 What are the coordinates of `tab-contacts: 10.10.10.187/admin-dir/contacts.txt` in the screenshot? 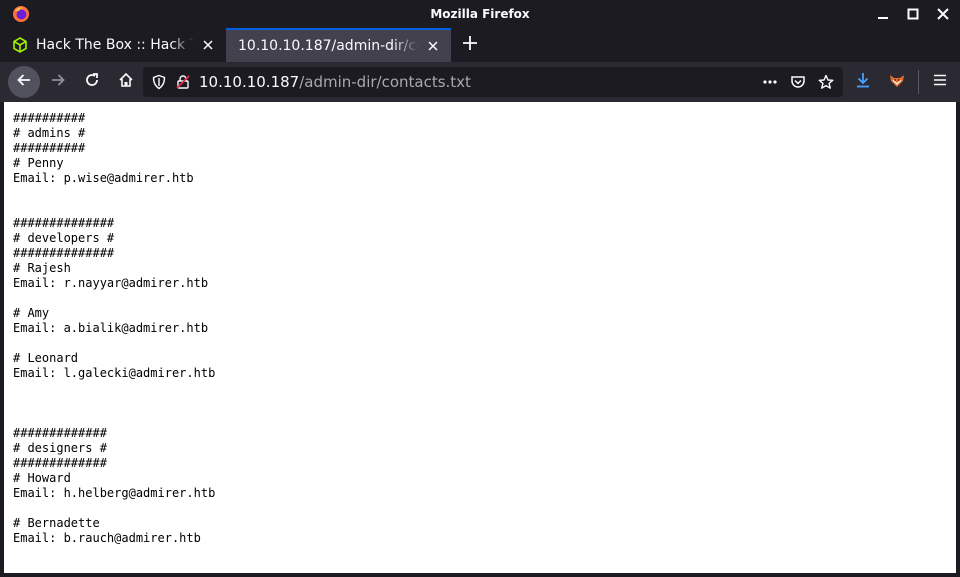 It's located at (338, 45).